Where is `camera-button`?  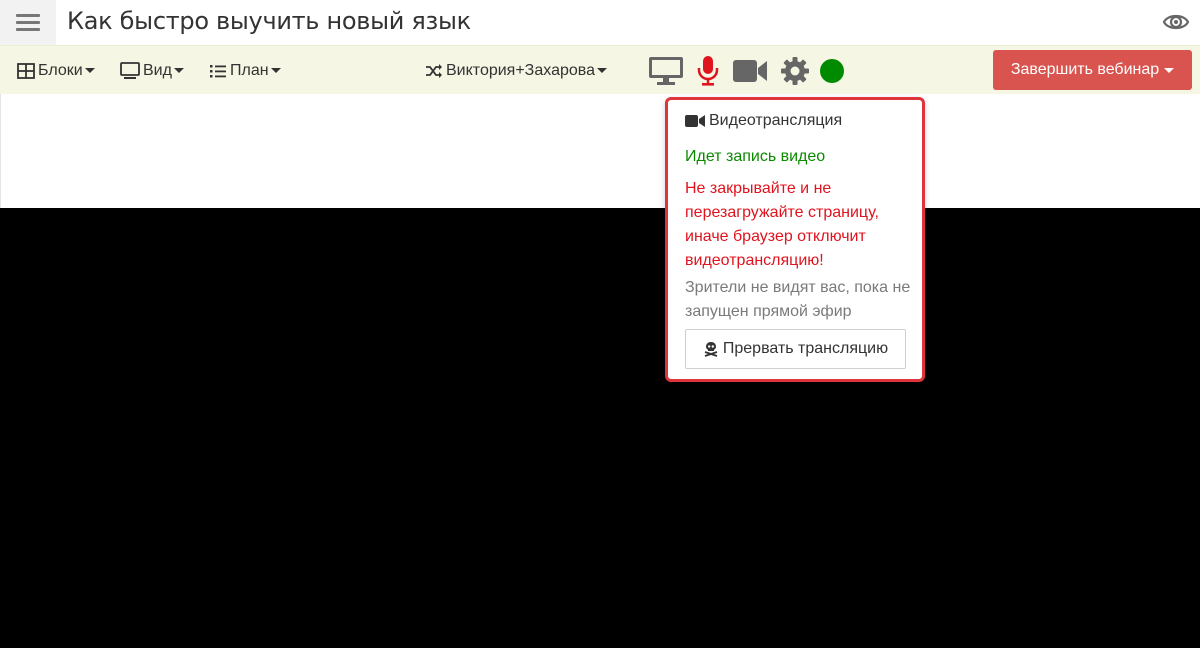
camera-button is located at coordinates (750, 71).